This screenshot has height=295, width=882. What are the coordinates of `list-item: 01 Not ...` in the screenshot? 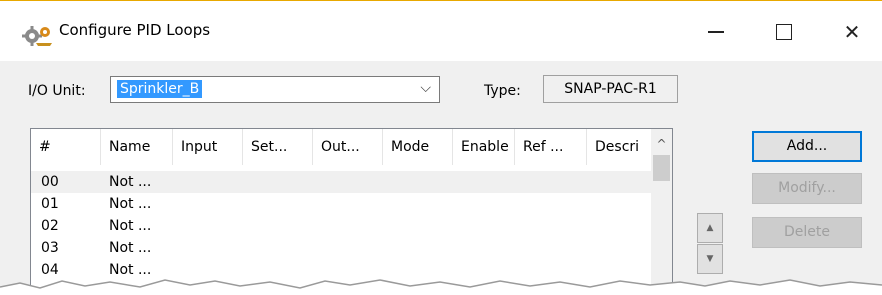 It's located at (341, 204).